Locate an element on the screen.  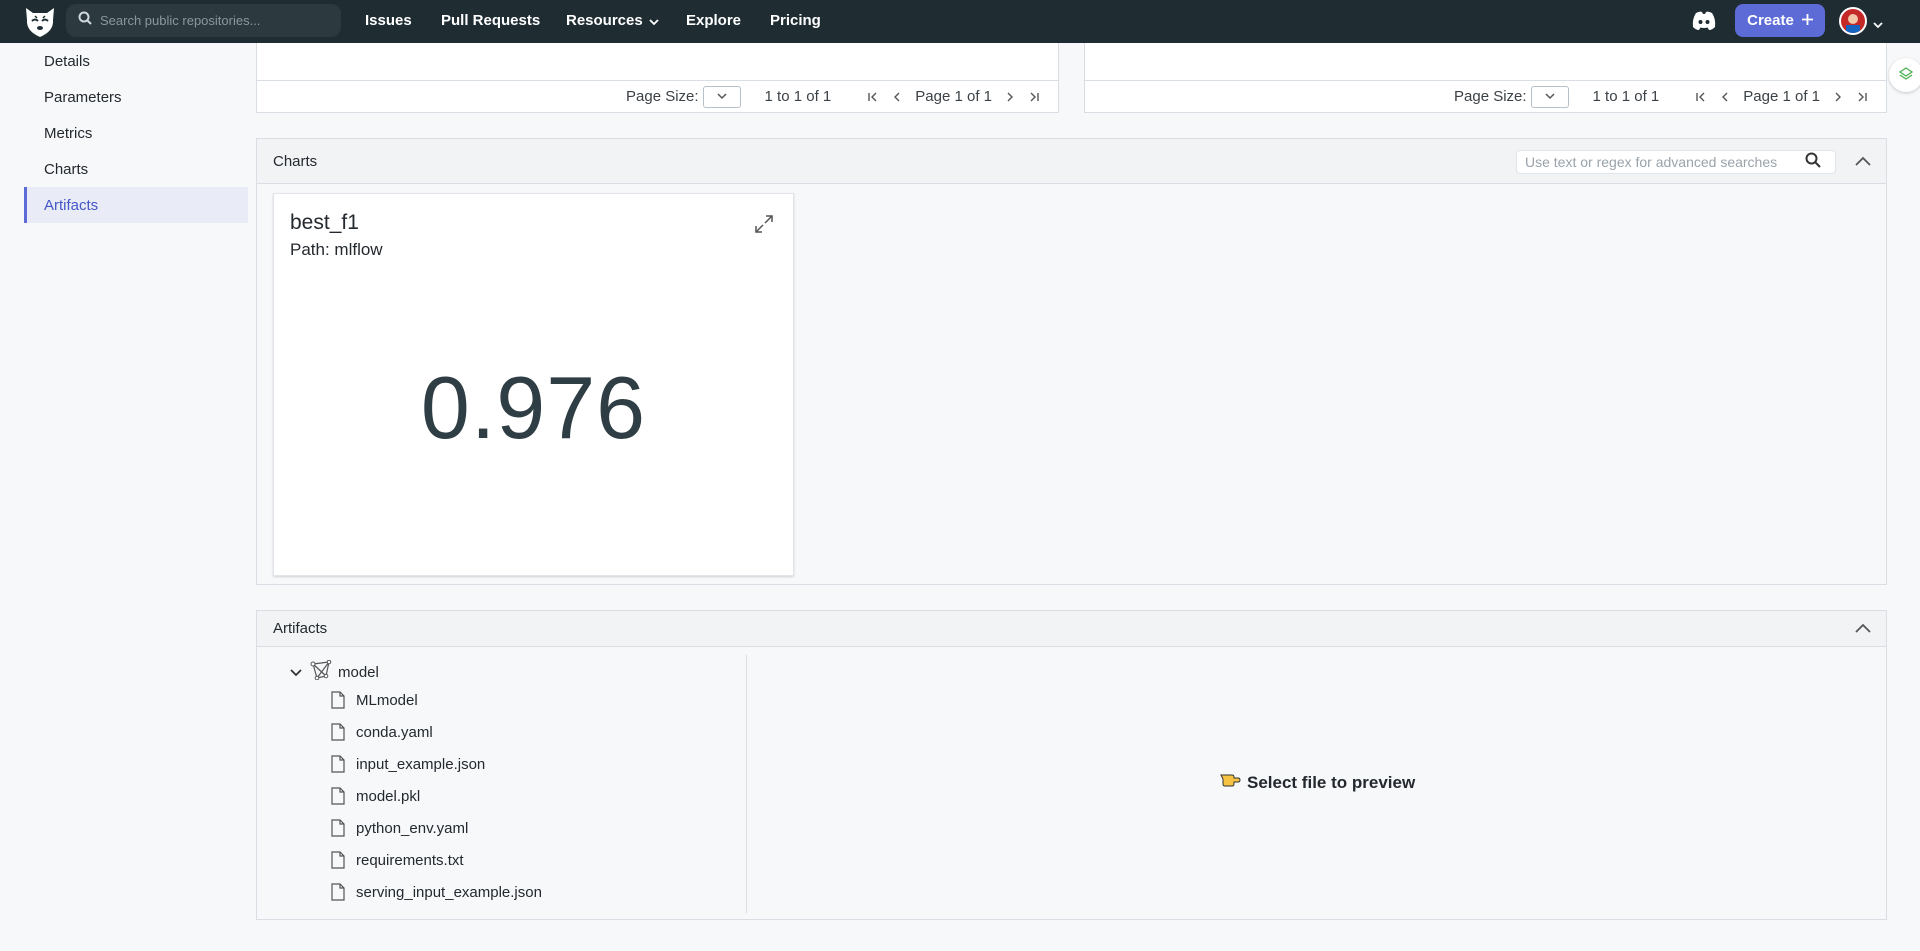
tree-file-label: python_env.yaml is located at coordinates (412, 828).